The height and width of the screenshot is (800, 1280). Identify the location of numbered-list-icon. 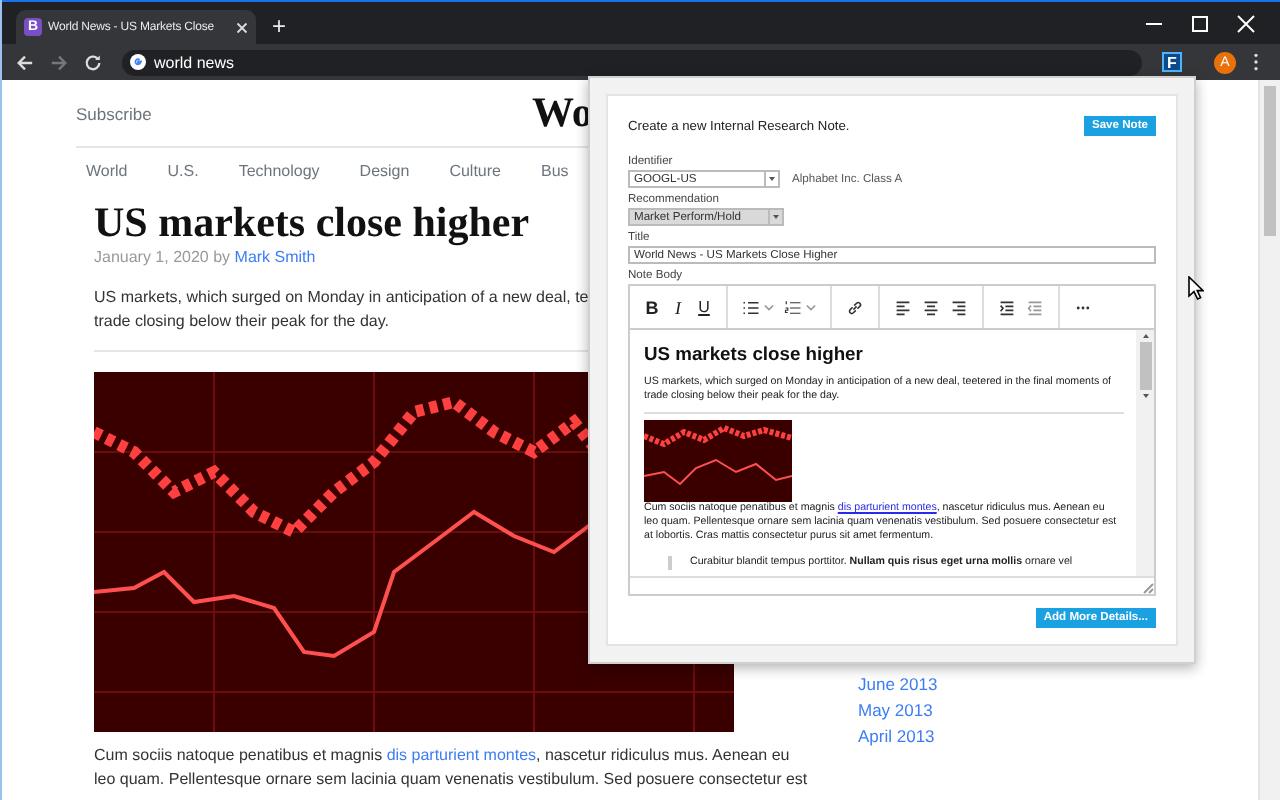
(793, 307).